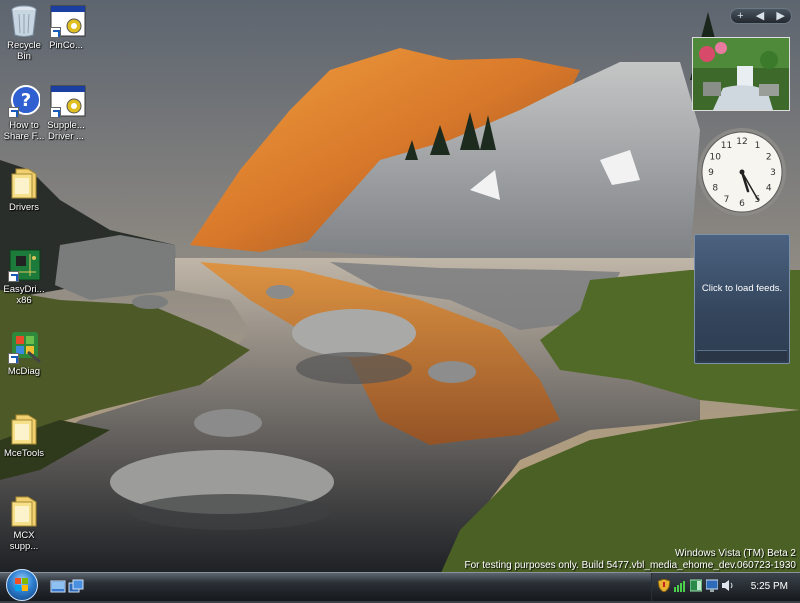  Describe the element at coordinates (58, 587) in the screenshot. I see `show-desktop-icon` at that location.